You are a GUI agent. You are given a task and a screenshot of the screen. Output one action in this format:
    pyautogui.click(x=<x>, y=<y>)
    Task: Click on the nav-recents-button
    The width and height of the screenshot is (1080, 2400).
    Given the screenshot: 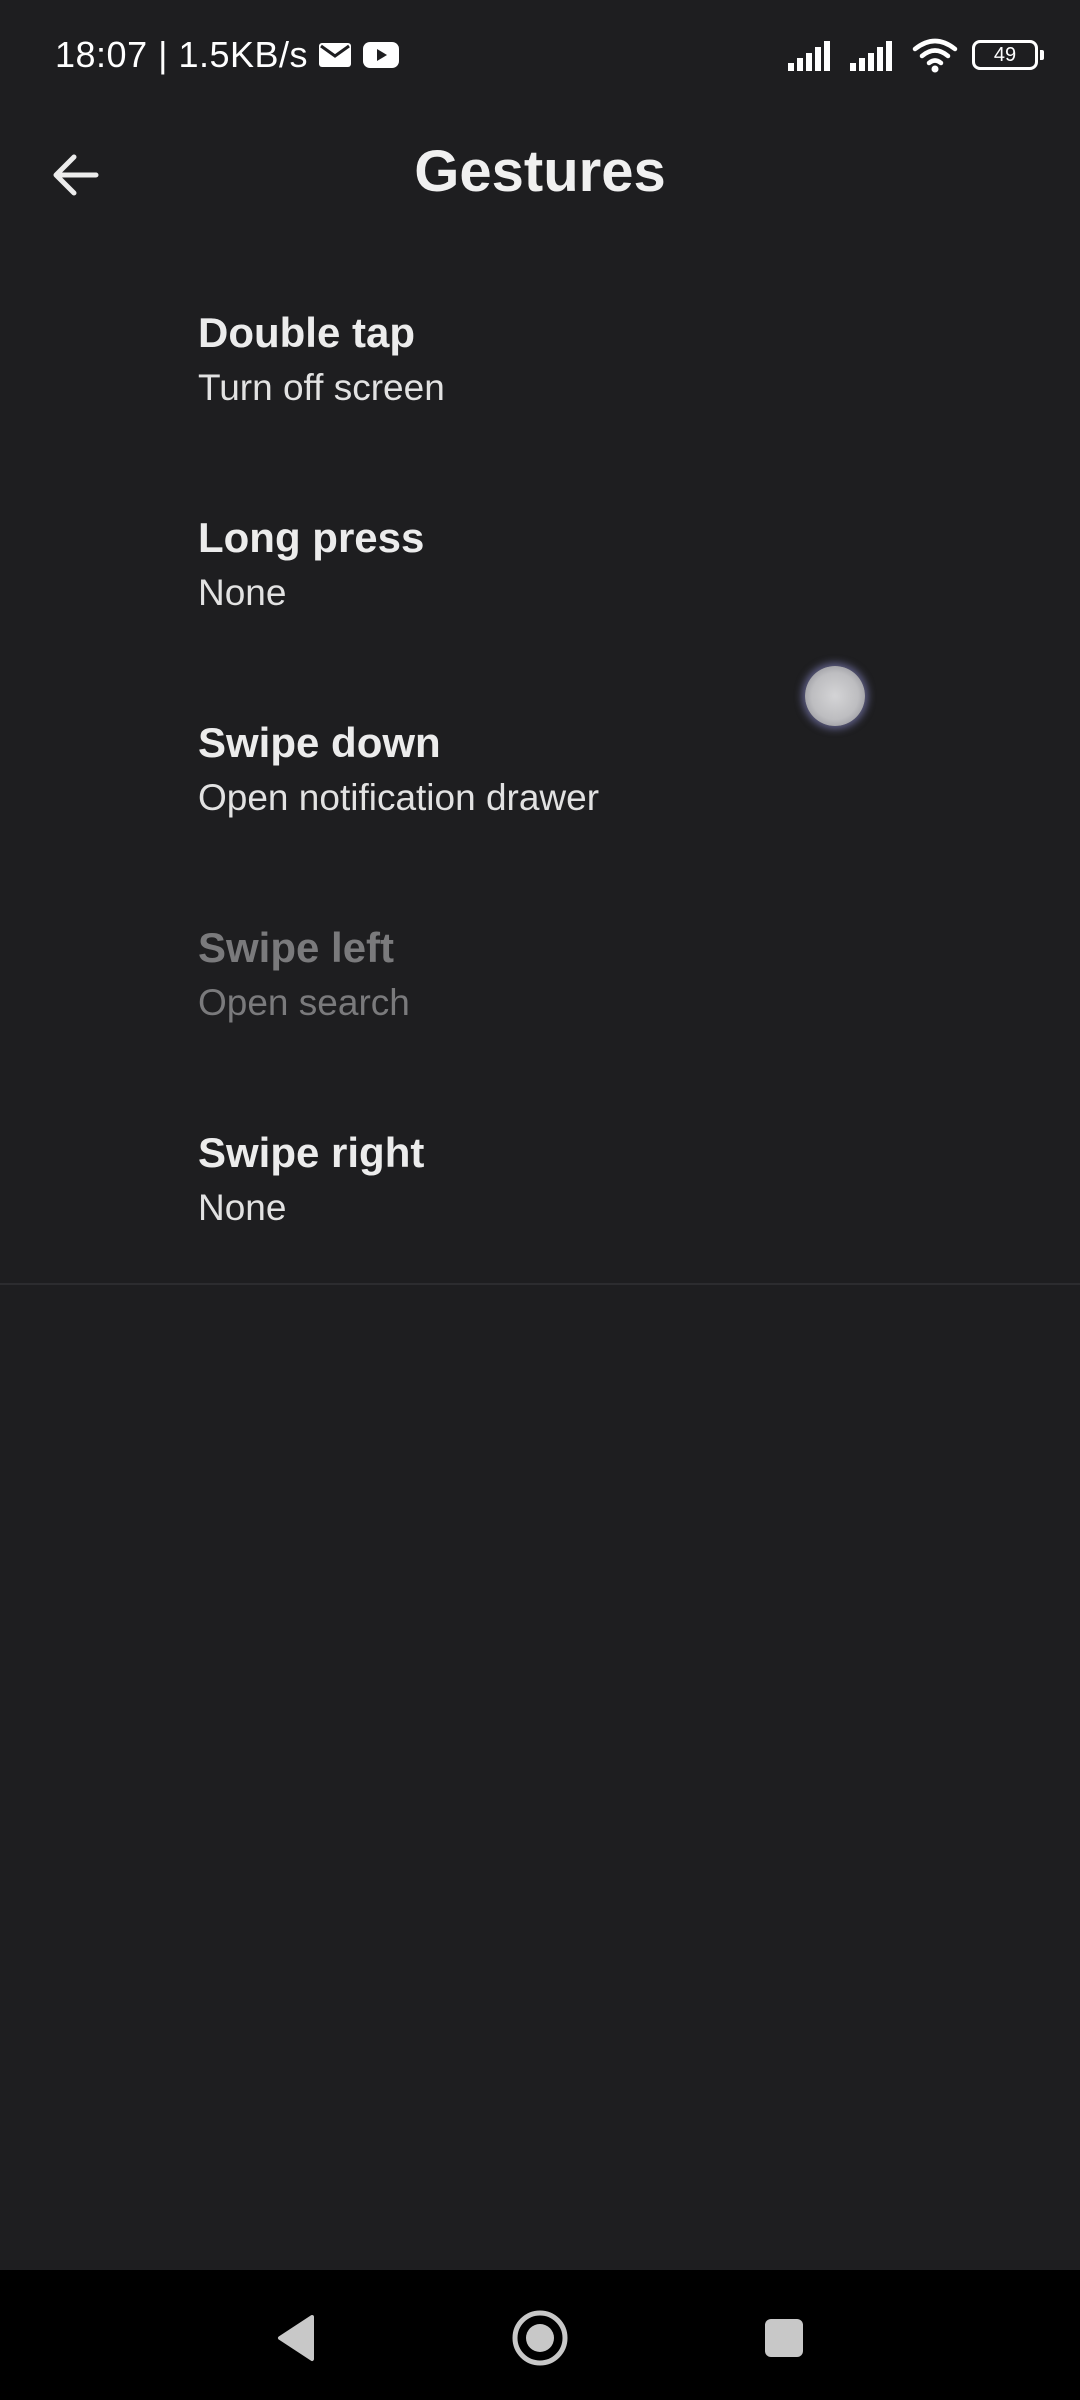 What is the action you would take?
    pyautogui.click(x=784, y=2338)
    